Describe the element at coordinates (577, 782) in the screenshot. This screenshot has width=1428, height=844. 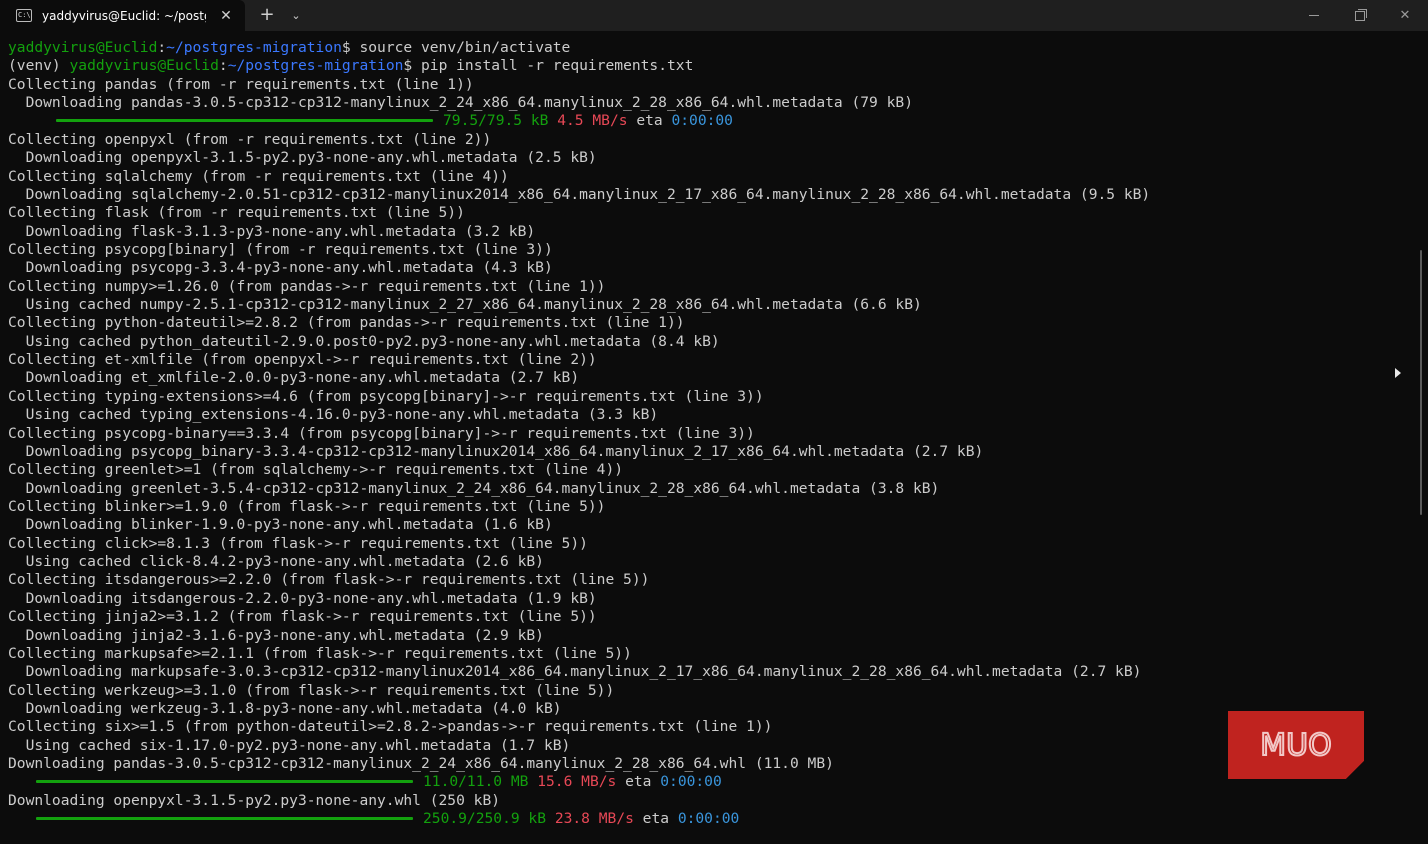
I see `download-speed: 15.6 MB/s` at that location.